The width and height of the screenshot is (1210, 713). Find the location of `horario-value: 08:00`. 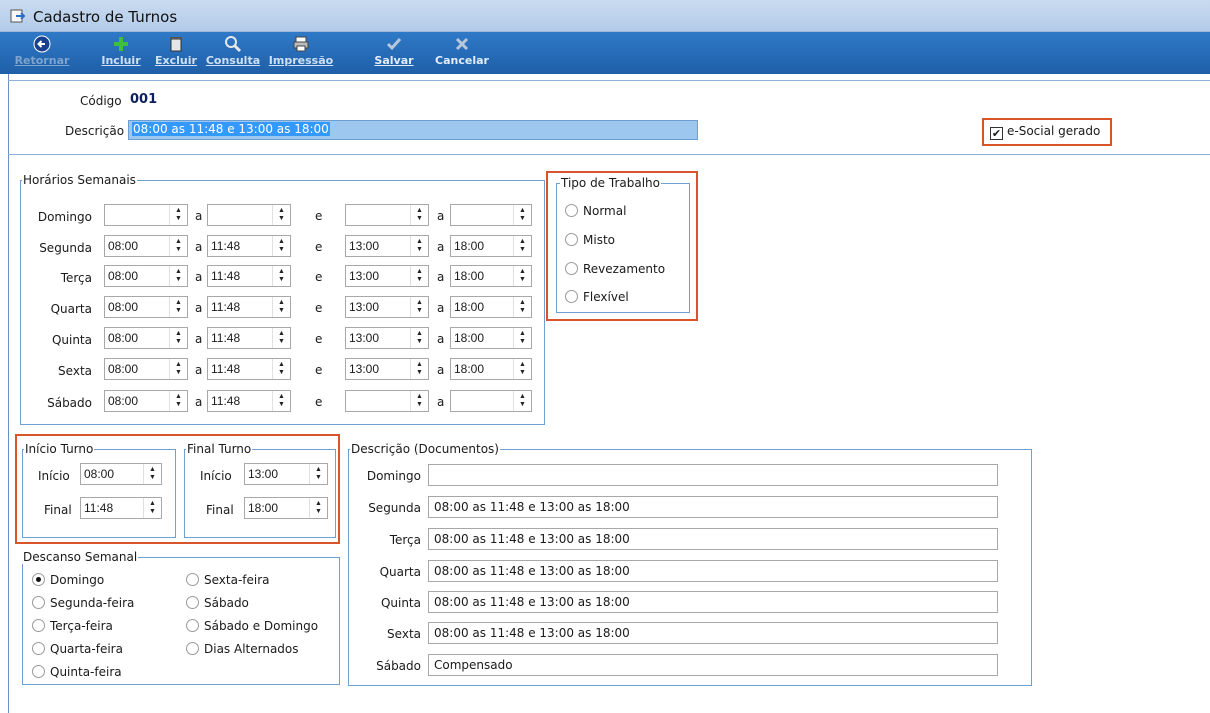

horario-value: 08:00 is located at coordinates (123, 401).